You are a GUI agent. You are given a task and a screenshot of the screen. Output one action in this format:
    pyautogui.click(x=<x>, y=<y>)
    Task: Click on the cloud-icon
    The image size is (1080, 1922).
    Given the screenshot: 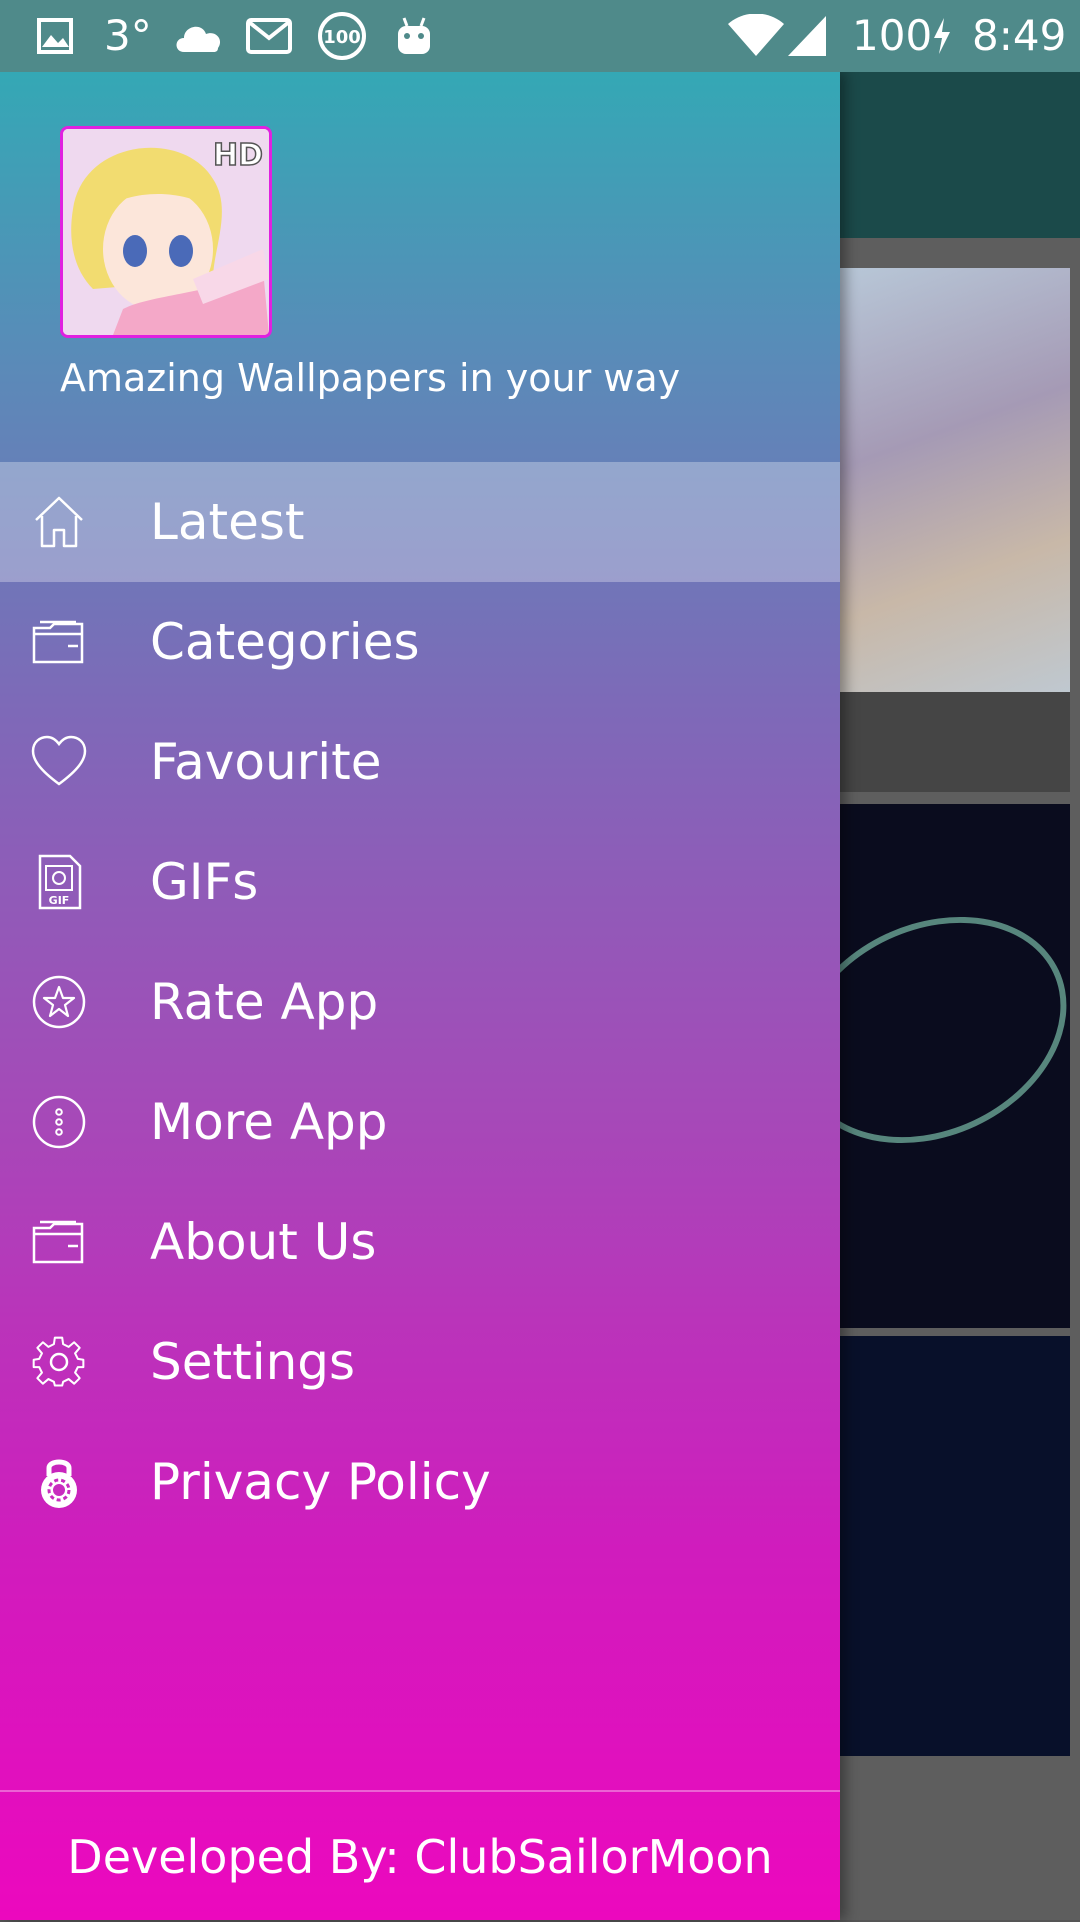 What is the action you would take?
    pyautogui.click(x=198, y=36)
    